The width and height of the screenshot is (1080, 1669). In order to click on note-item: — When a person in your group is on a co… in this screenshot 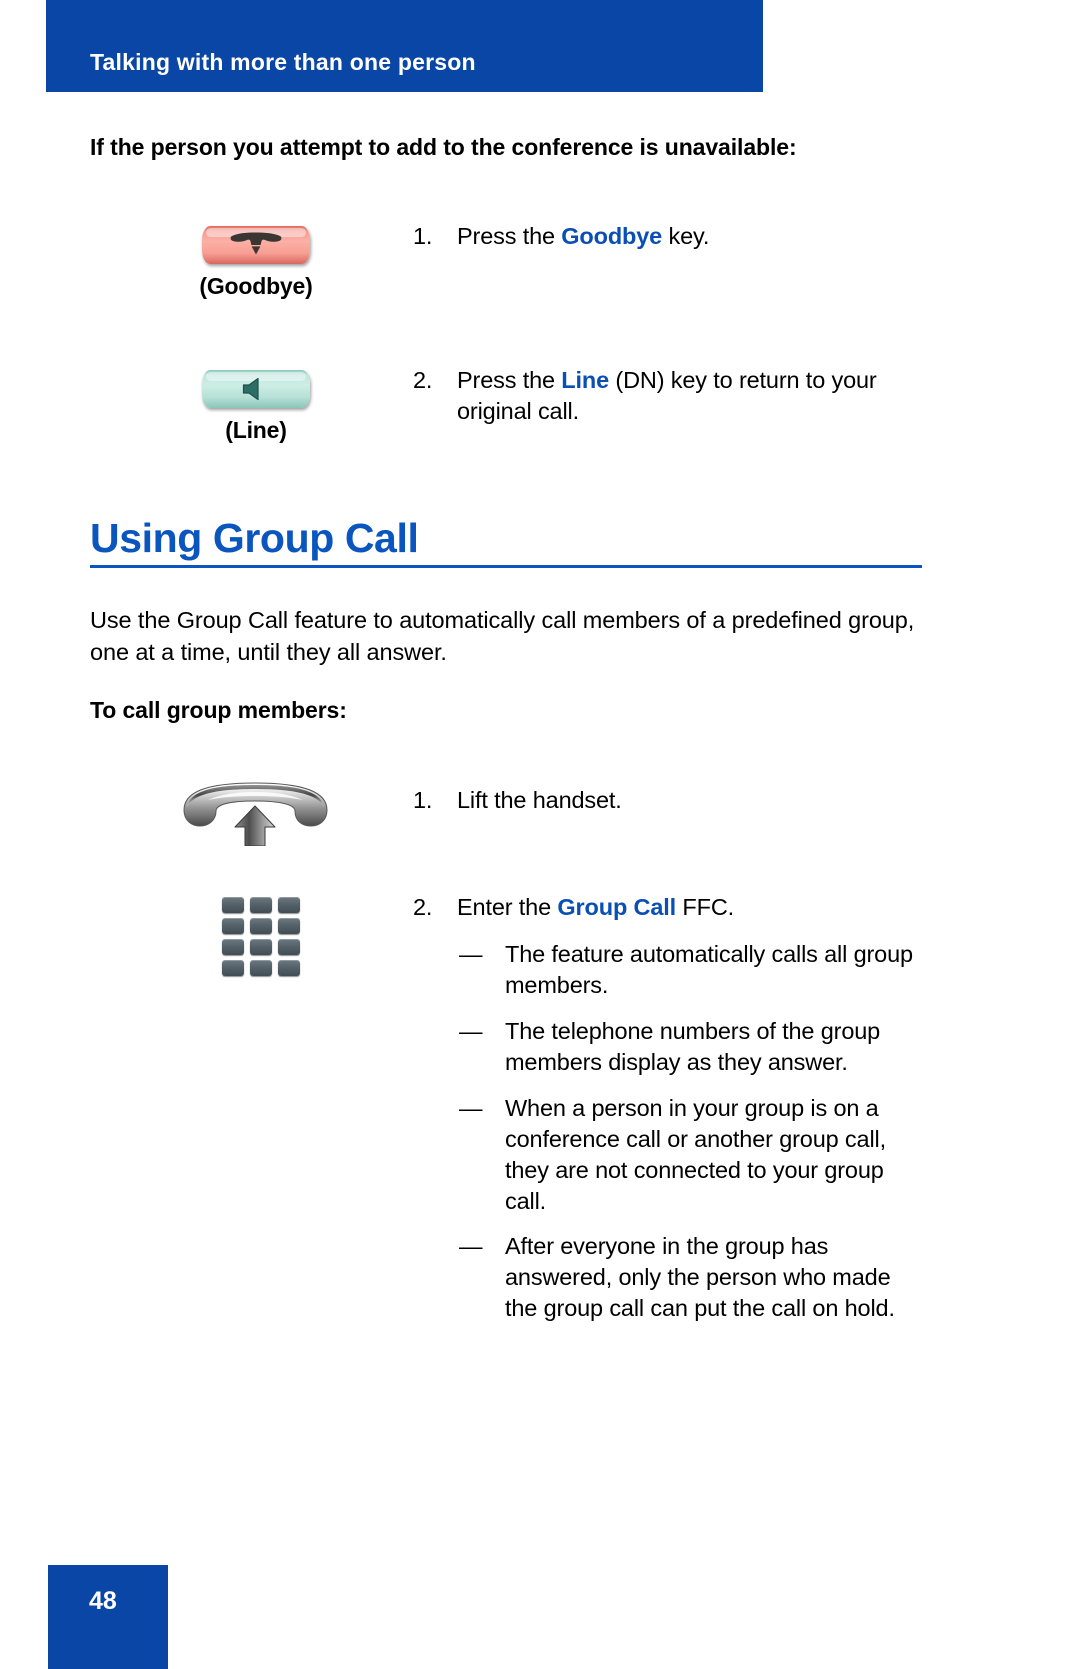, I will do `click(694, 1155)`.